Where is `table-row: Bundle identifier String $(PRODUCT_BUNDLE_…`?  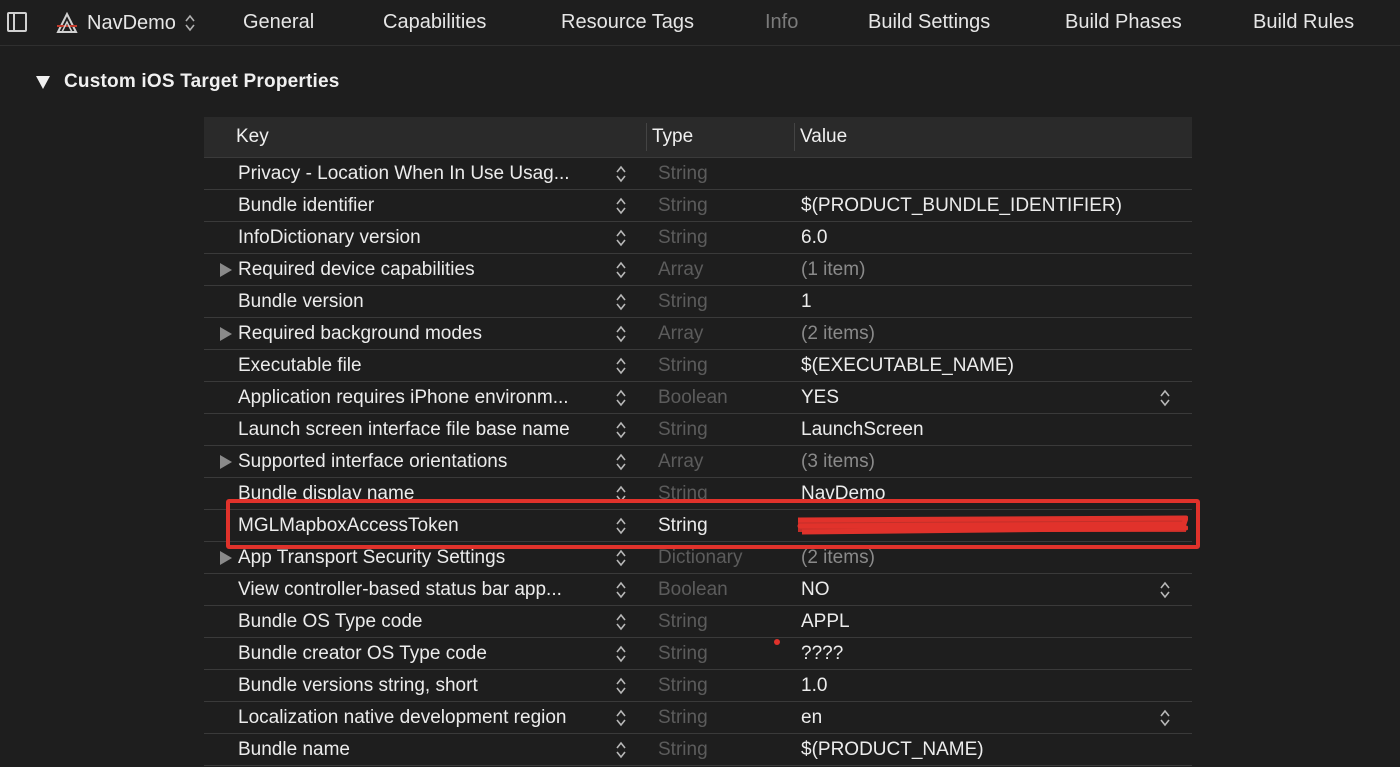 table-row: Bundle identifier String $(PRODUCT_BUNDLE_… is located at coordinates (698, 206).